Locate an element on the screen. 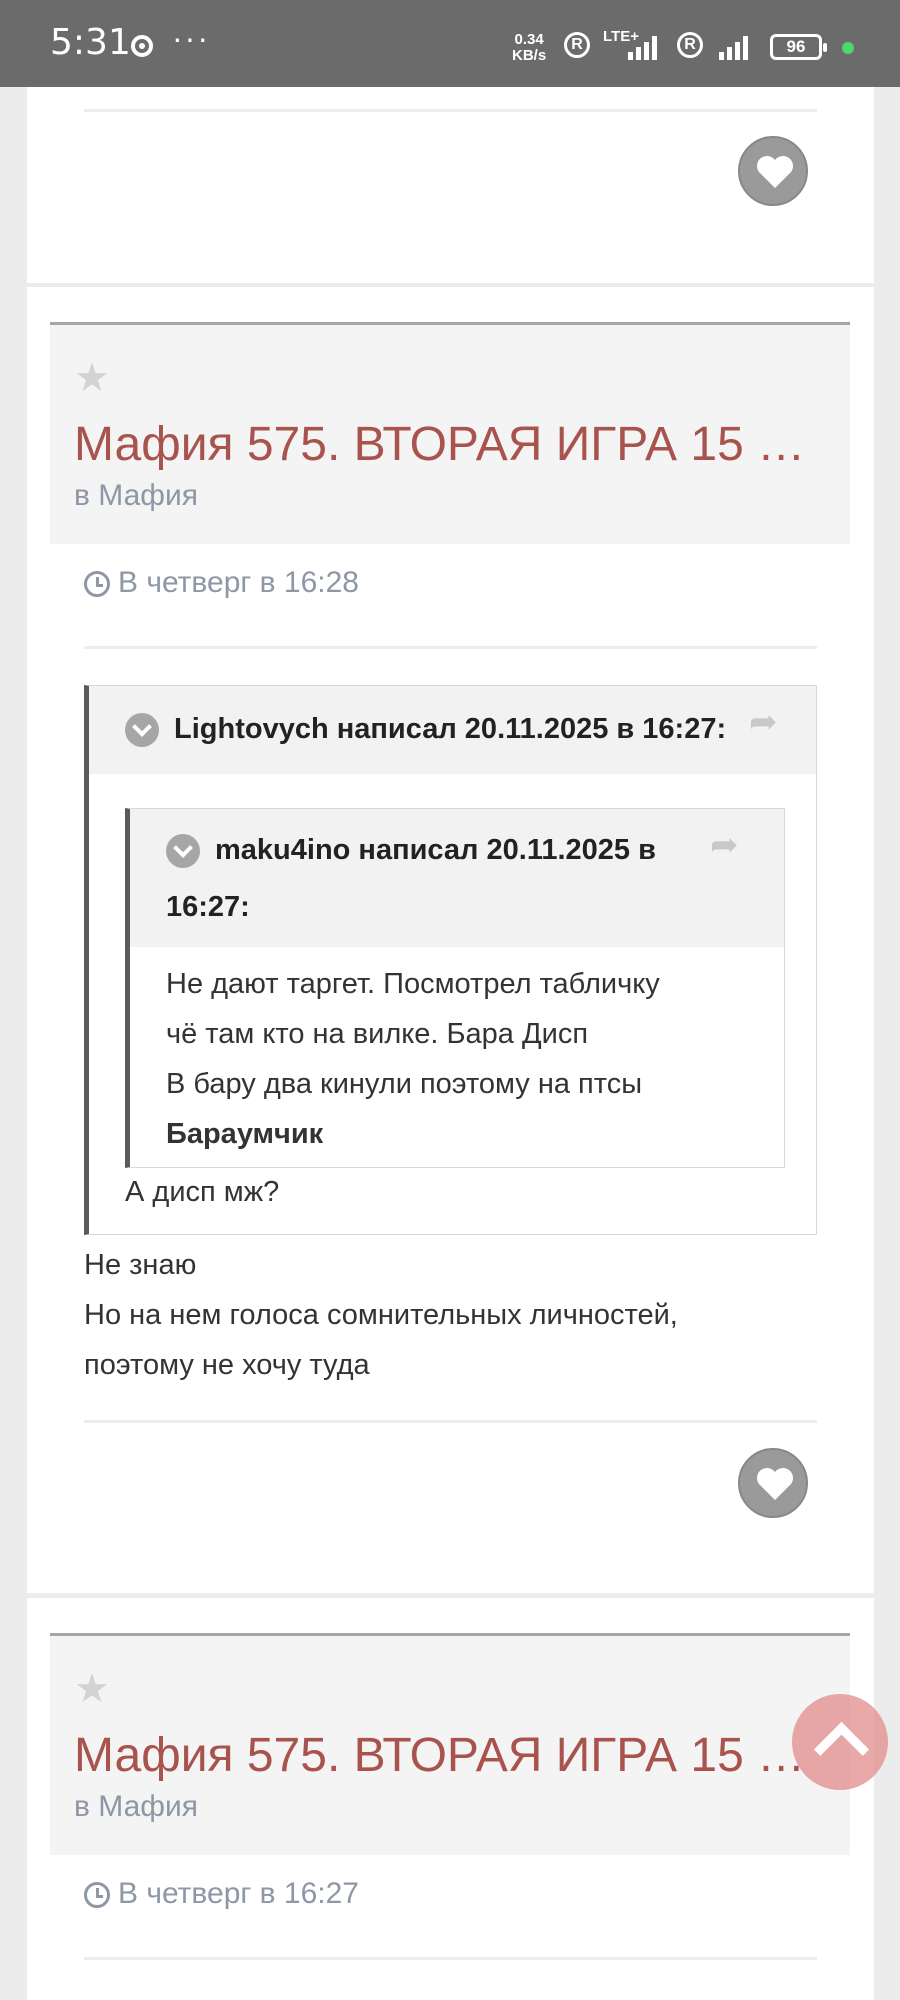 This screenshot has width=900, height=2000. post-date: В четверг в 16:27 is located at coordinates (238, 1893).